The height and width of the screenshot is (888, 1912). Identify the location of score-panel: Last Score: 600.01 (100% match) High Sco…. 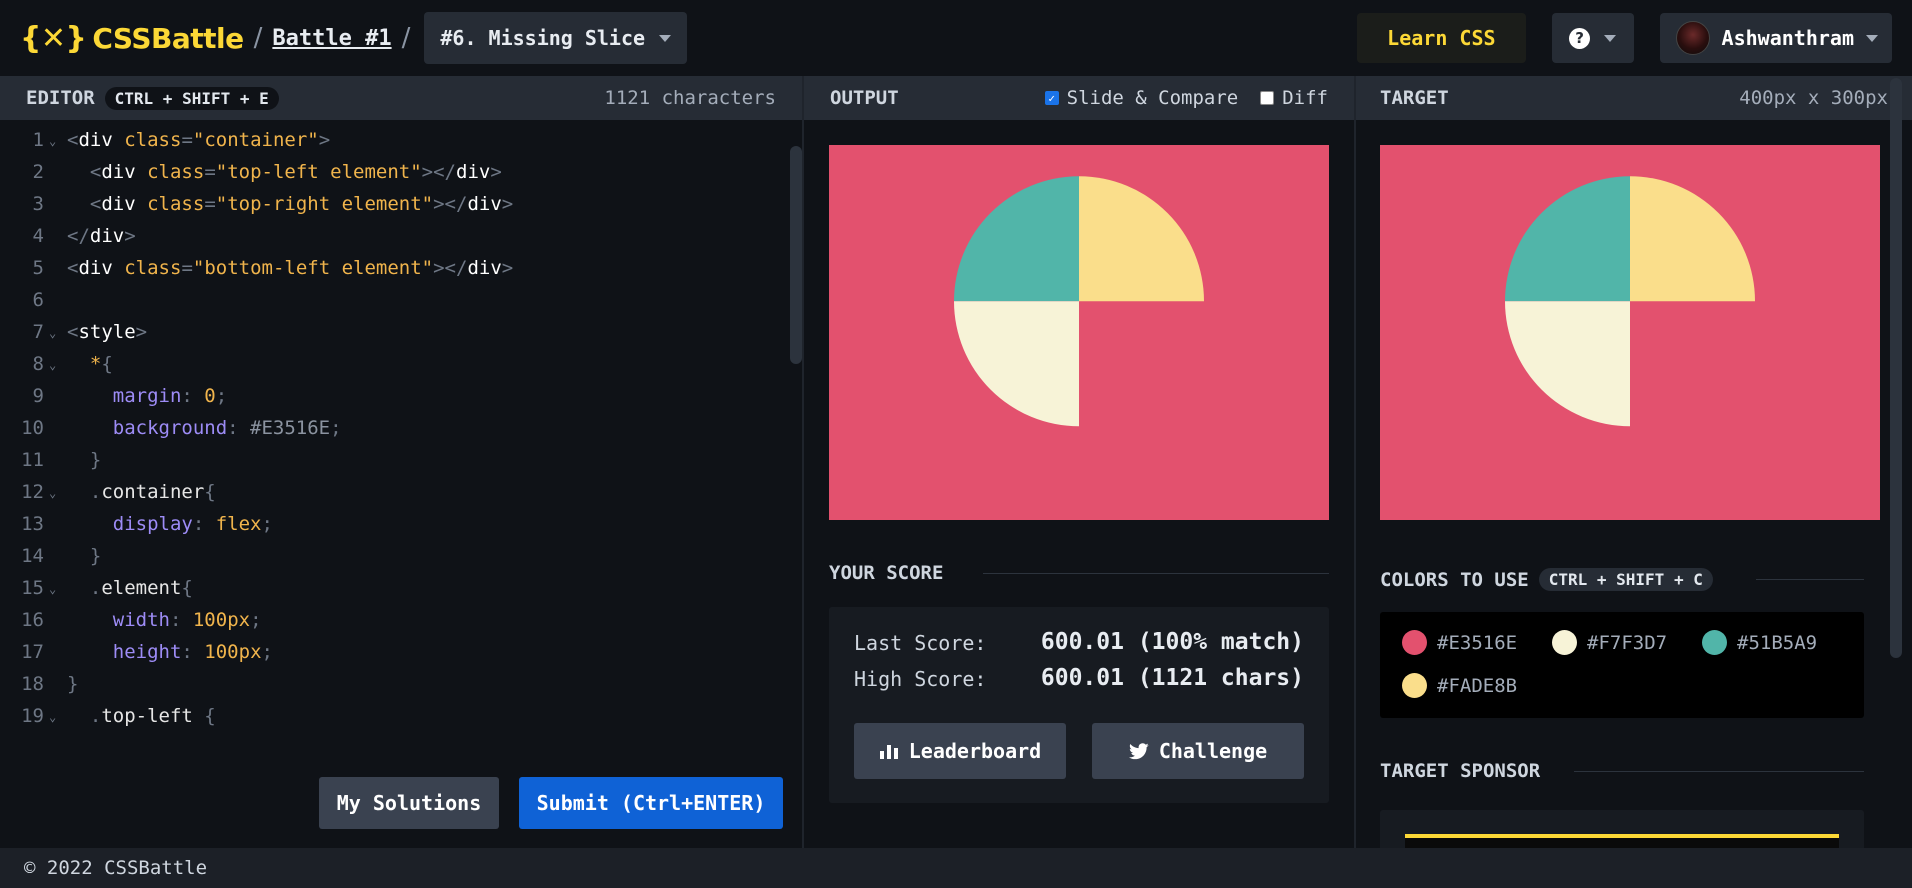
(1079, 705).